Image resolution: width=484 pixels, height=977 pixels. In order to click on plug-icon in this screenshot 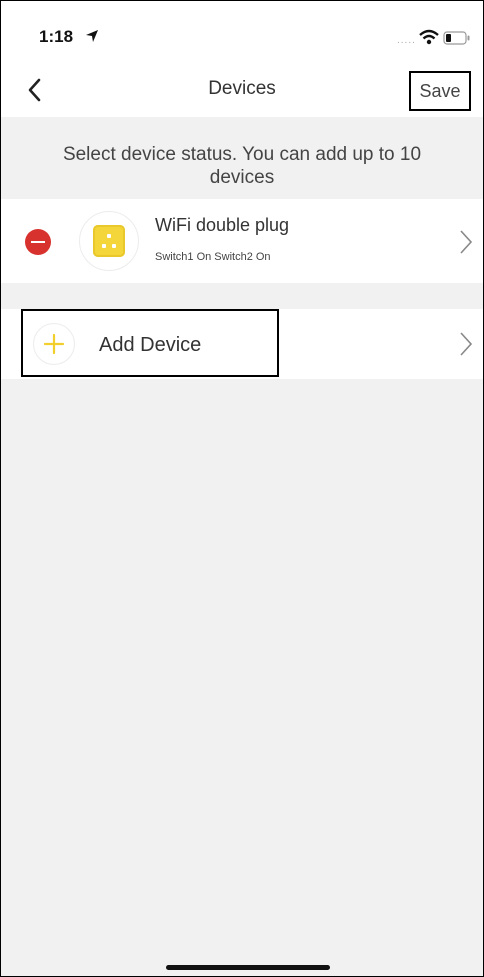, I will do `click(109, 241)`.